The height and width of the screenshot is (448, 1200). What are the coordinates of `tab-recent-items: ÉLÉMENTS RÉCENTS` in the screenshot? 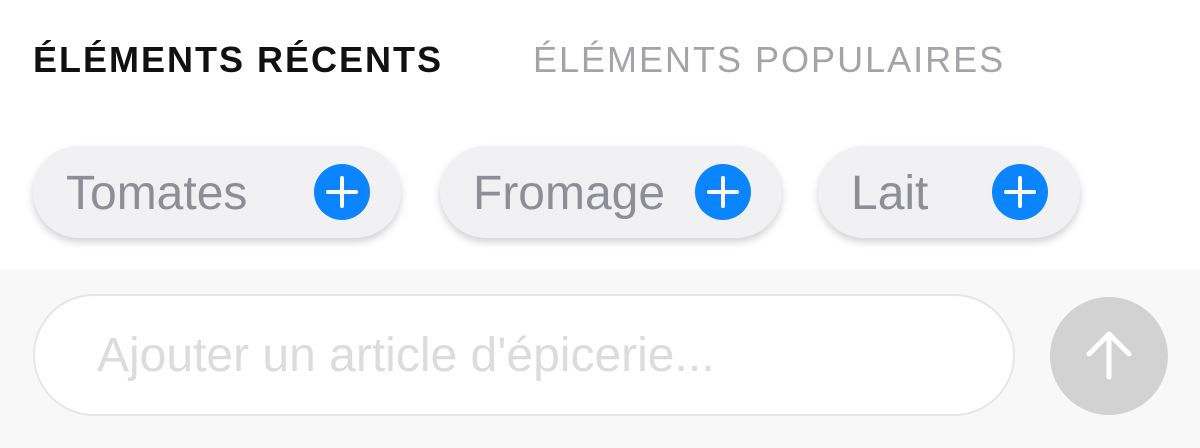 It's located at (238, 60).